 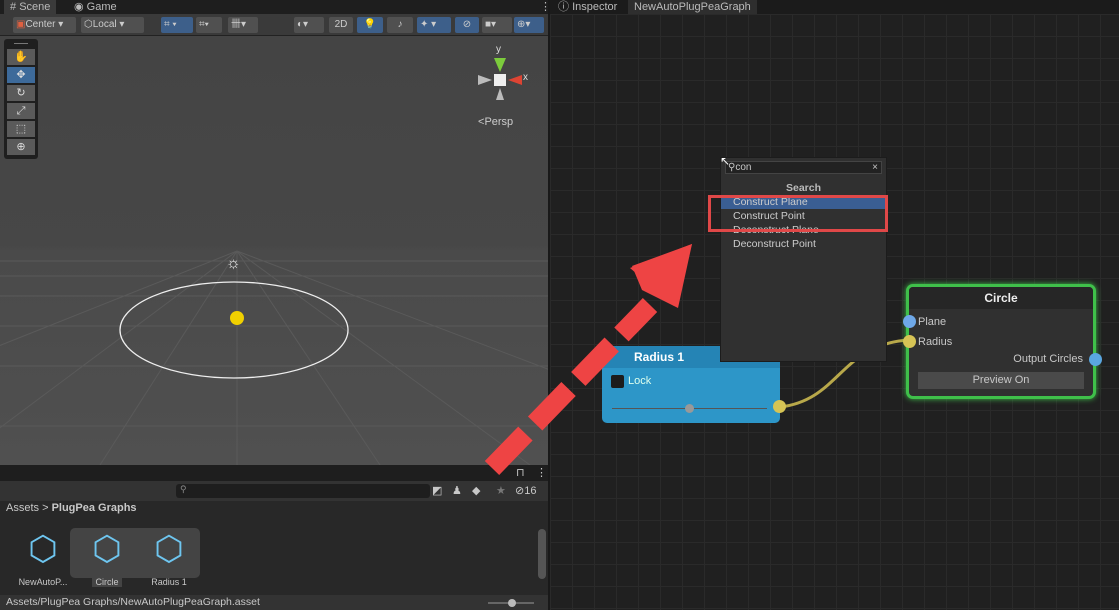 I want to click on scale-tool-icon: ⤢, so click(x=21, y=111).